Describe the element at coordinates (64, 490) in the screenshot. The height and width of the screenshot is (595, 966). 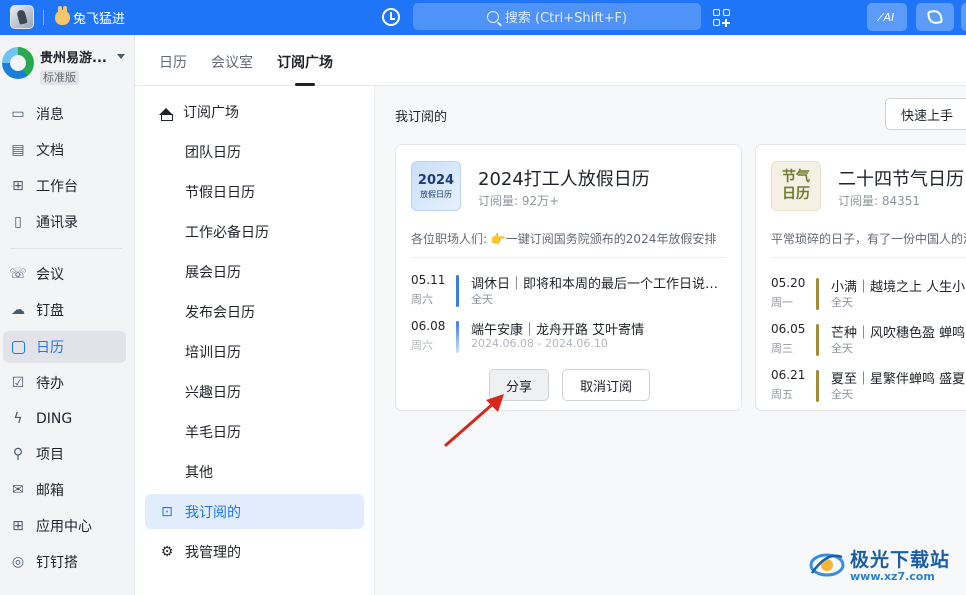
I see `sidebar-item-mail: ✉ 邮箱` at that location.